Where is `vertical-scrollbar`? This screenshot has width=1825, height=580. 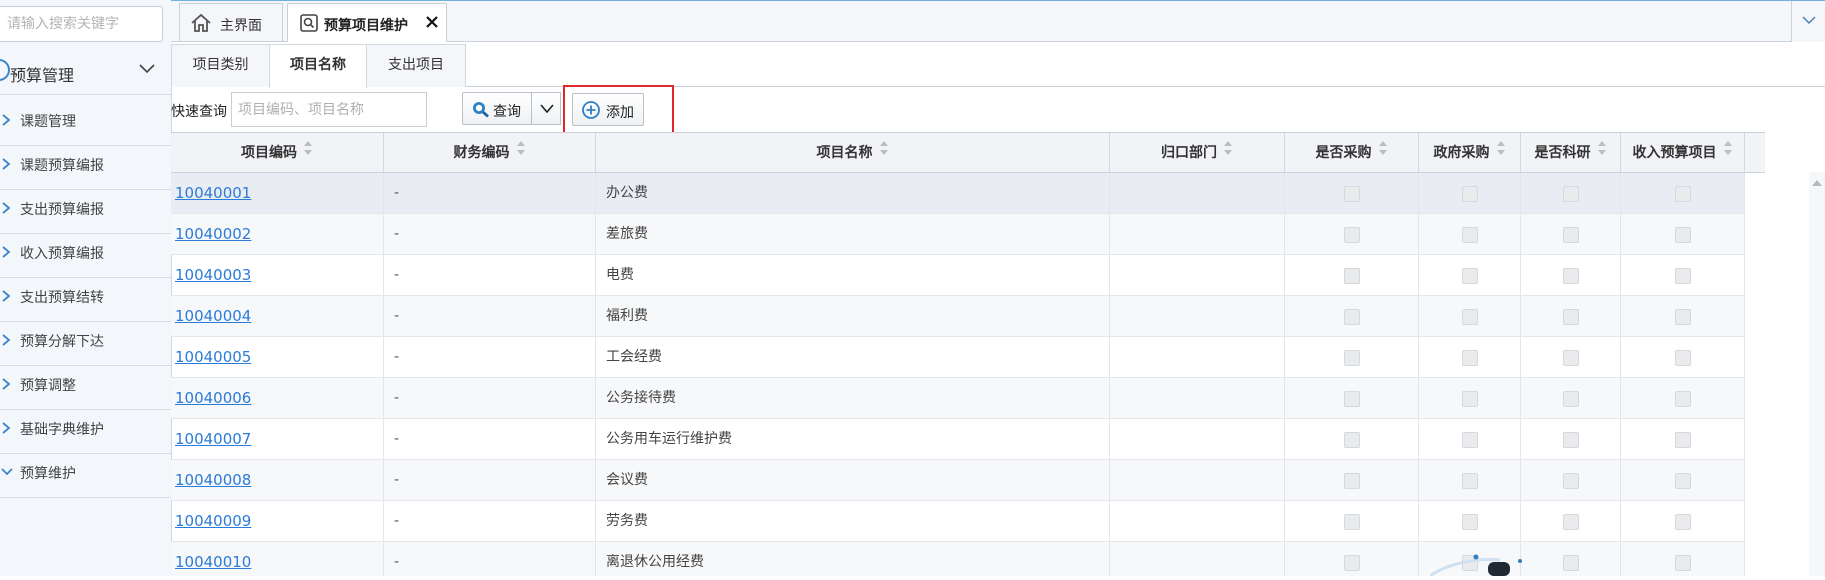 vertical-scrollbar is located at coordinates (1817, 374).